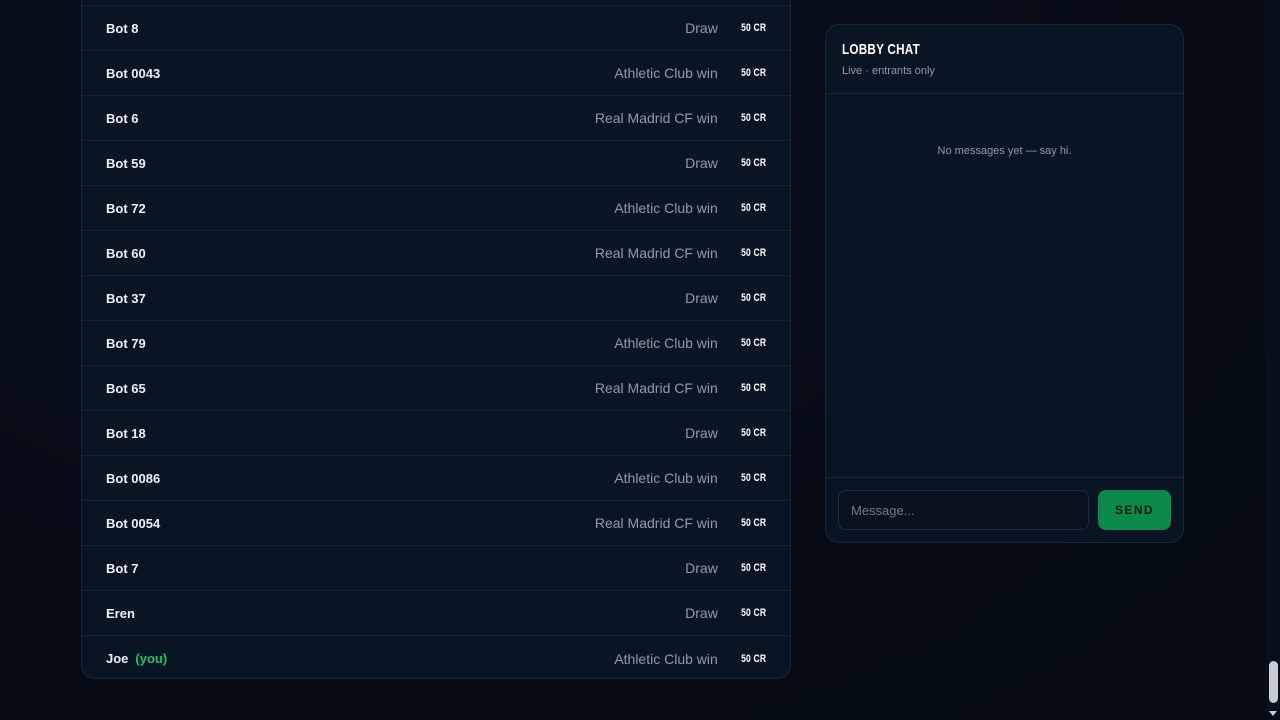 Image resolution: width=1280 pixels, height=720 pixels. What do you see at coordinates (126, 388) in the screenshot?
I see `entry-player-name-text: Bot 65` at bounding box center [126, 388].